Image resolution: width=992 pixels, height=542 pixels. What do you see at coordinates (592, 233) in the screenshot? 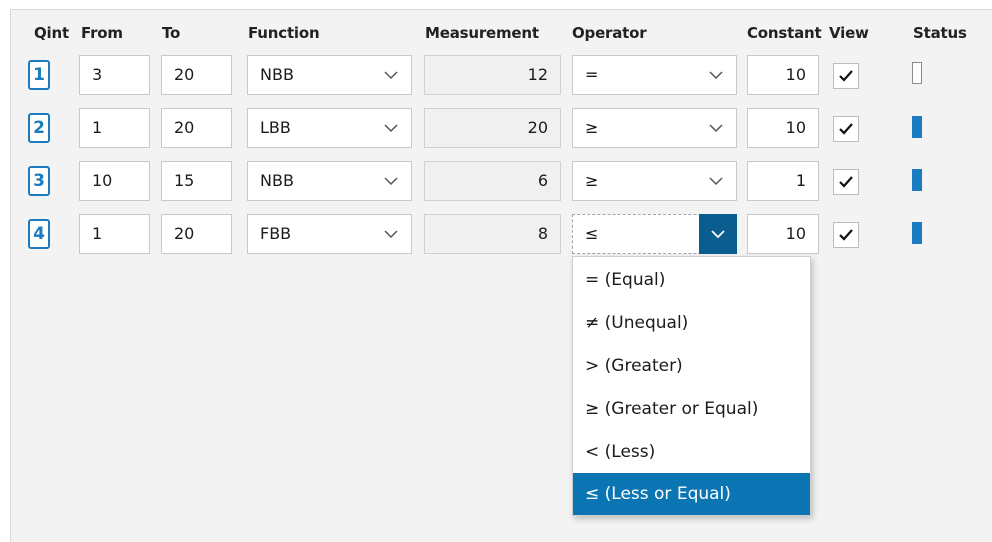
I see `operator-value: ≤` at bounding box center [592, 233].